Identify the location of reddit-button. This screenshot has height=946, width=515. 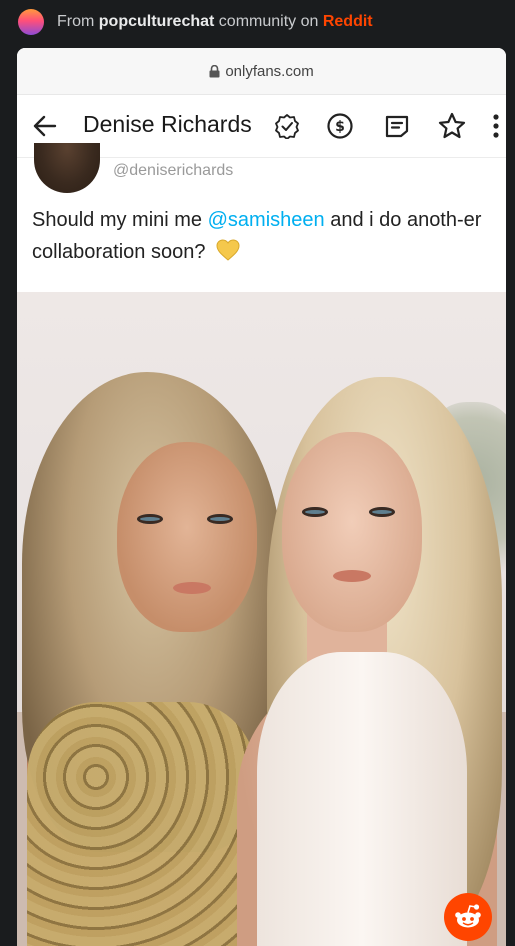
(468, 917).